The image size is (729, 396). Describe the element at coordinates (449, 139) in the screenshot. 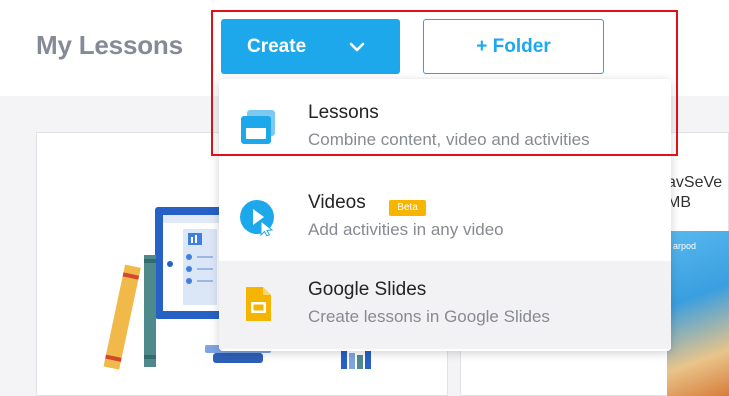

I see `menu-item-description: Combine content, video and activities` at that location.